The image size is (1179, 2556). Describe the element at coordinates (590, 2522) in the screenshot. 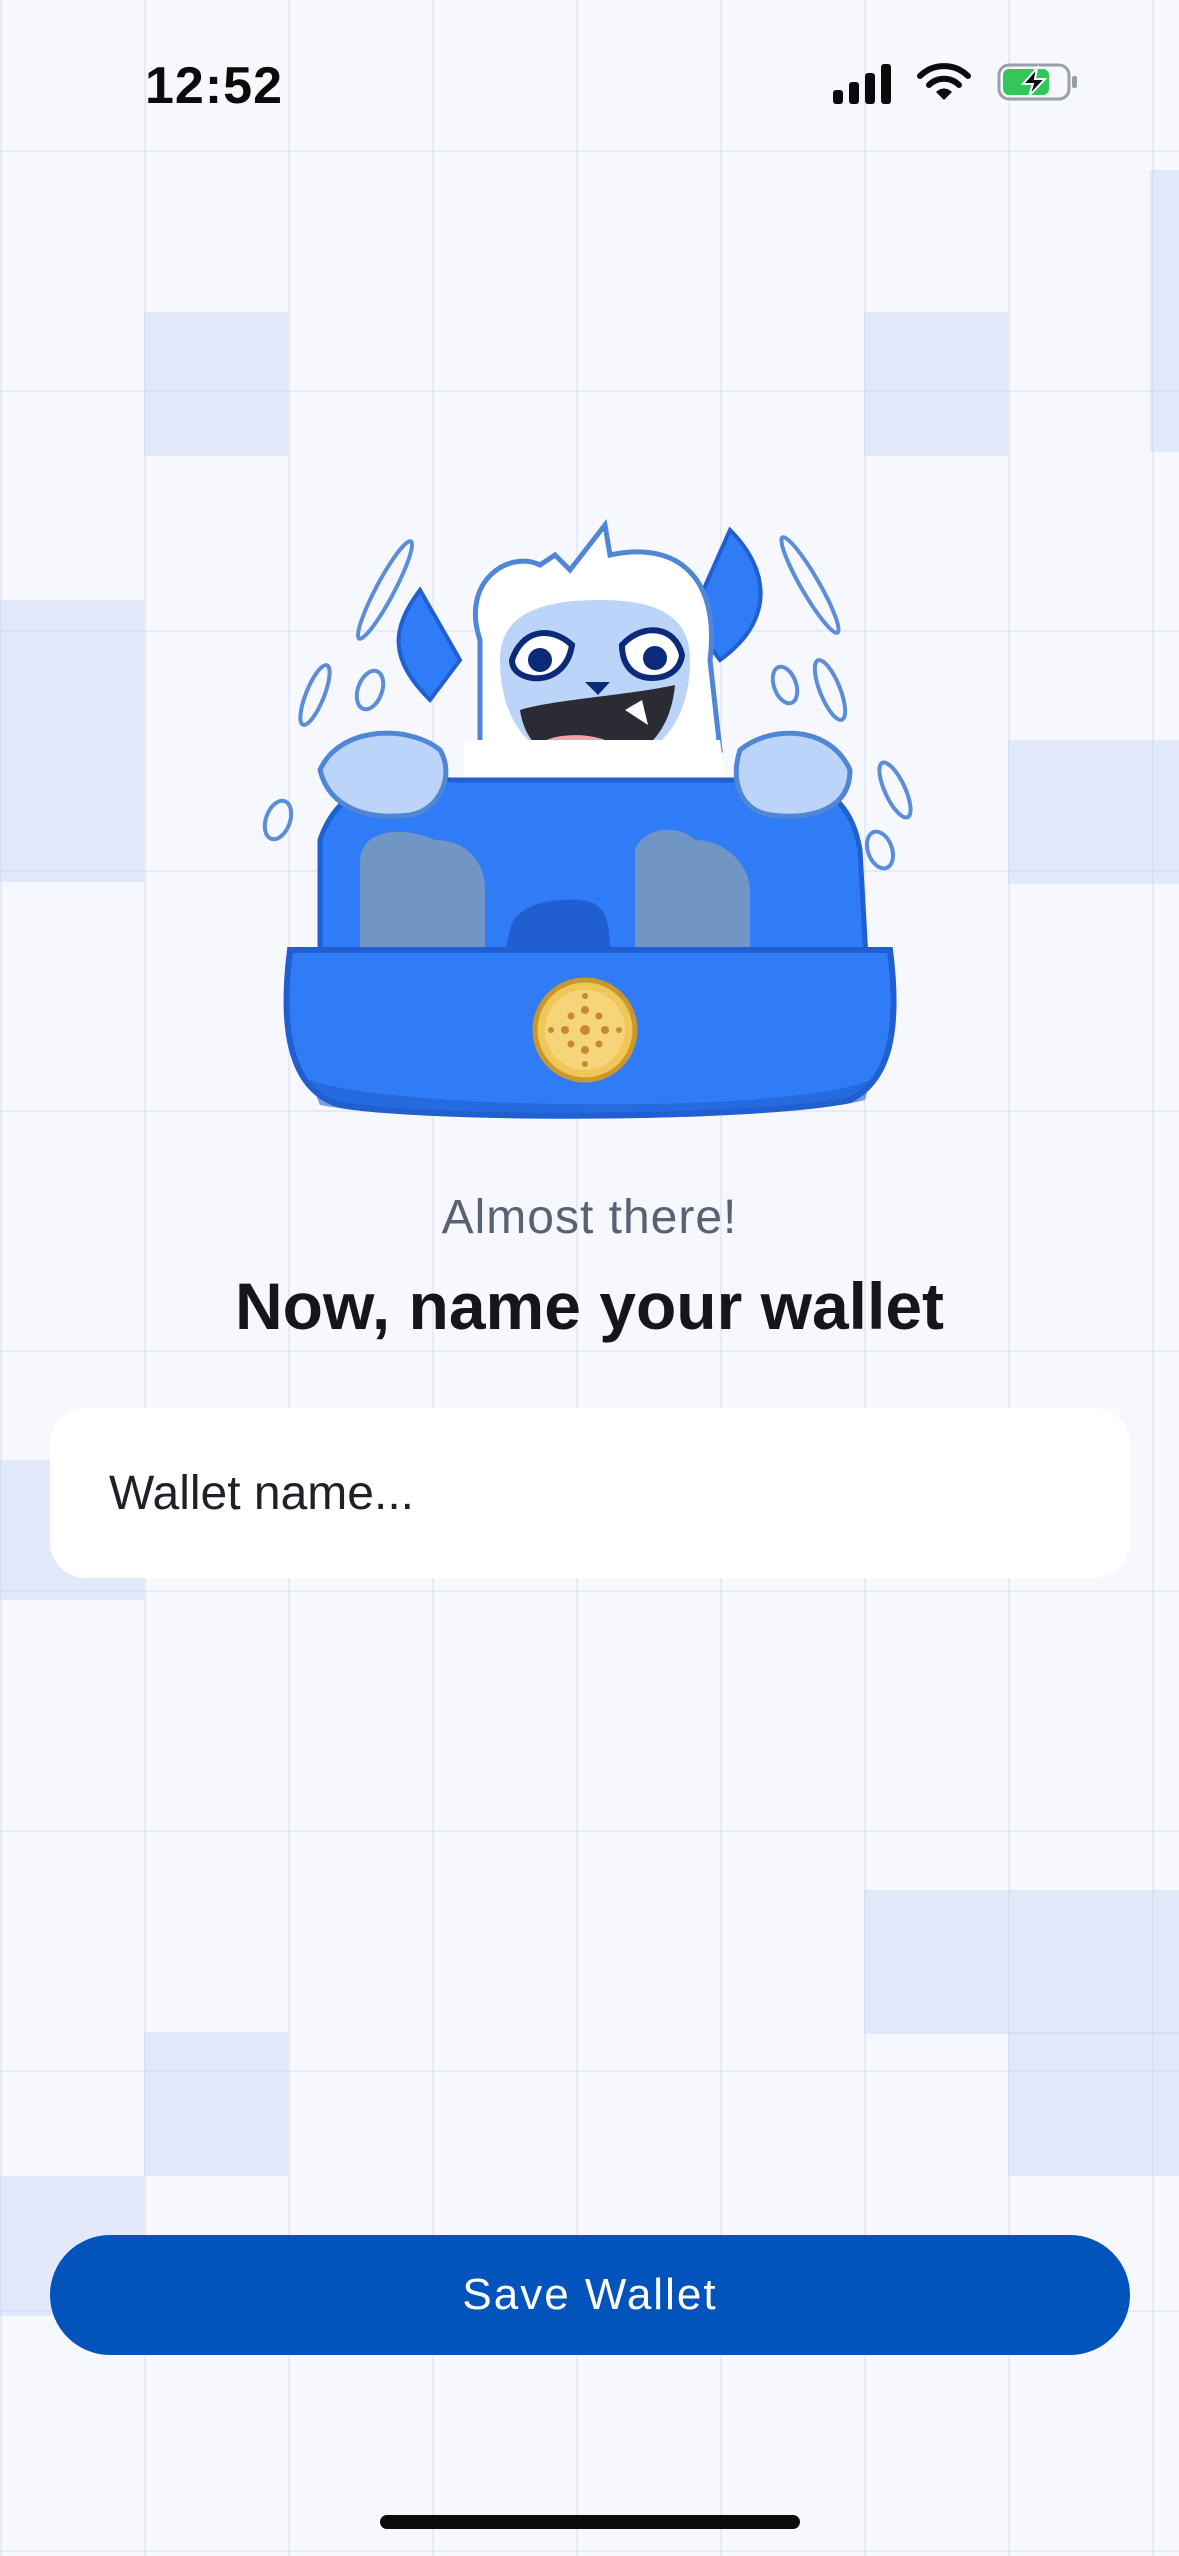

I see `home-indicator` at that location.